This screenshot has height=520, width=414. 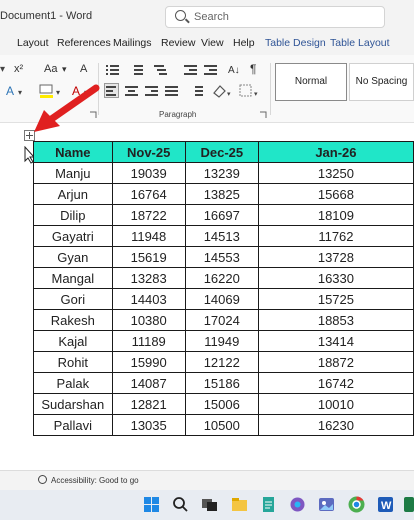 What do you see at coordinates (221, 320) in the screenshot?
I see `cell-dec-25: 17024` at bounding box center [221, 320].